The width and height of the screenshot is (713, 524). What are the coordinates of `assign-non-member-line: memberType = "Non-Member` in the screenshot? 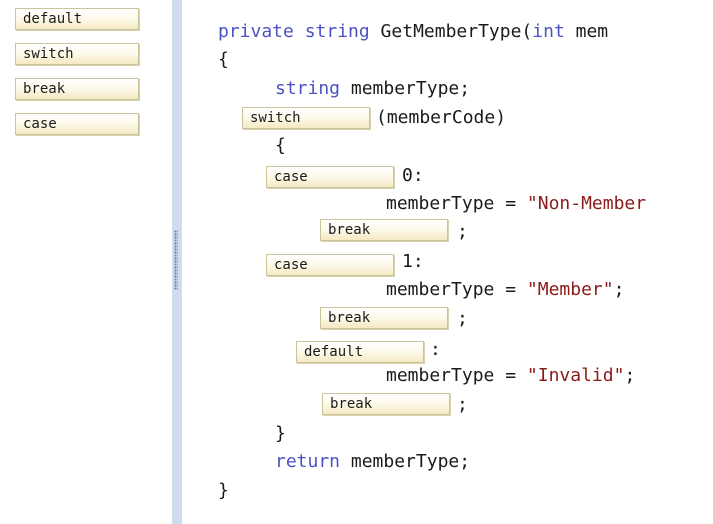 It's located at (516, 204).